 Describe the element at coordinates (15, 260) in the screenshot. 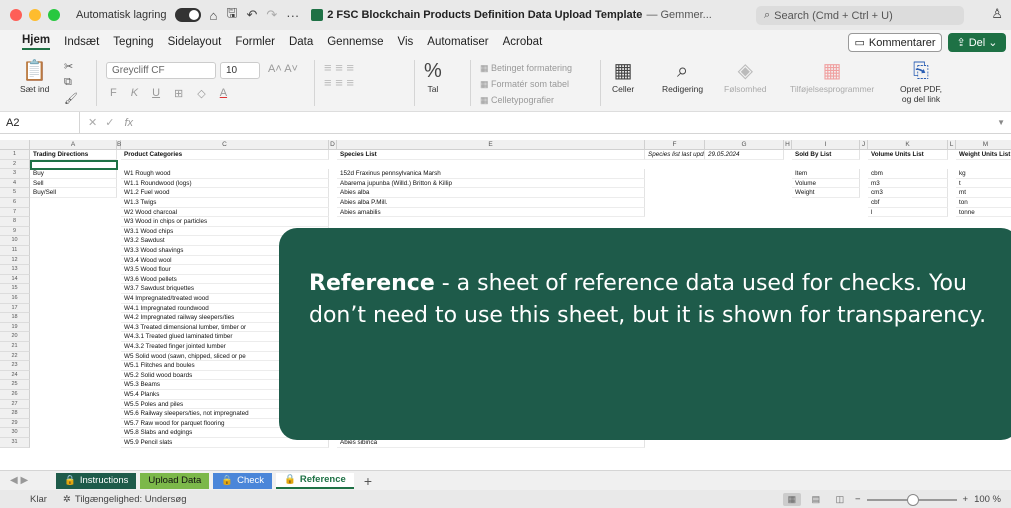

I see `row-header: 12` at that location.